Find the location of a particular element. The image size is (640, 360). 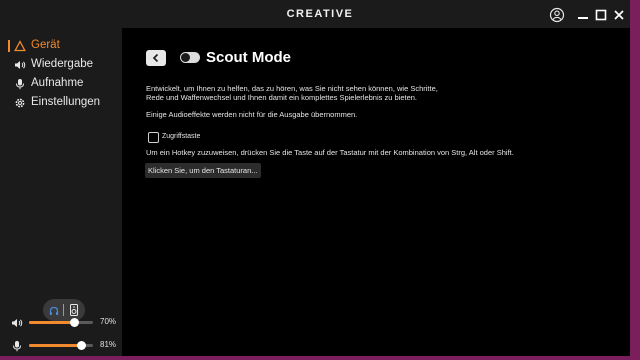

mic-slider-fill is located at coordinates (55, 345).